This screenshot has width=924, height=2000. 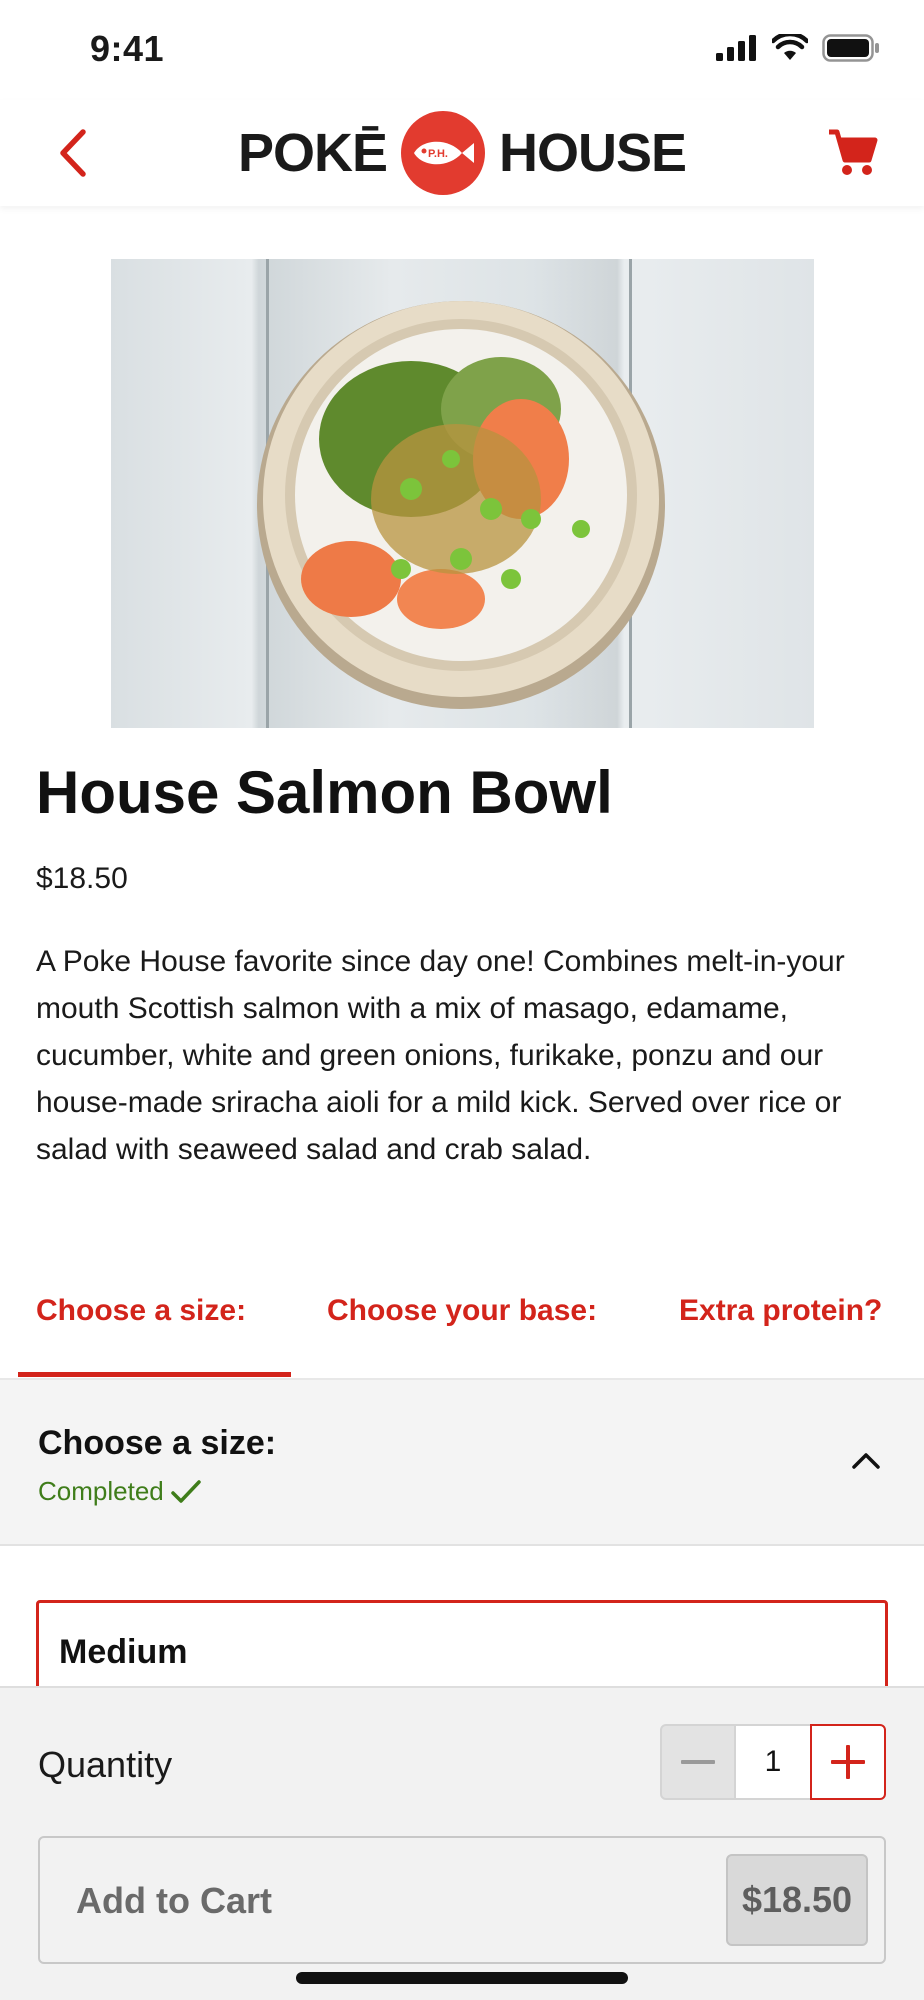 I want to click on battery-icon, so click(x=850, y=48).